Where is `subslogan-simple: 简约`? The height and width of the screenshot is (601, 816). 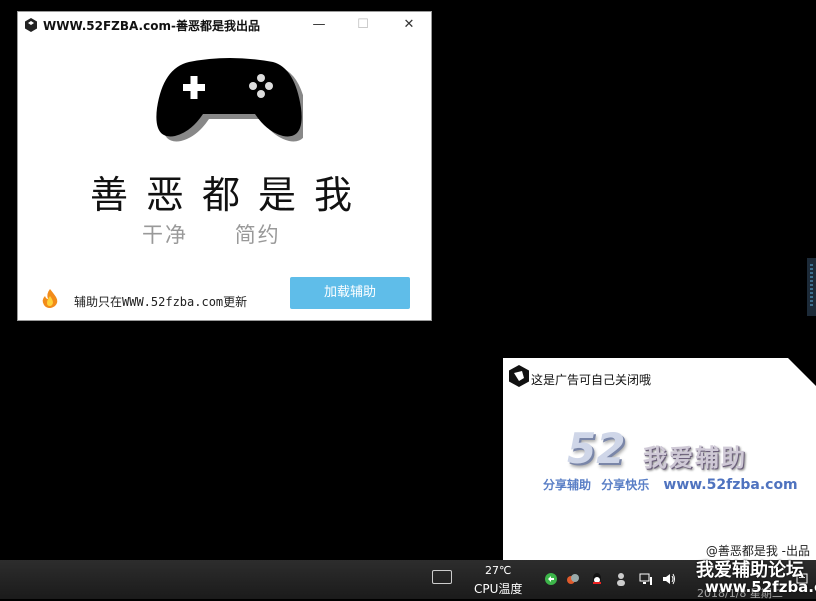
subslogan-simple: 简约 is located at coordinates (257, 235).